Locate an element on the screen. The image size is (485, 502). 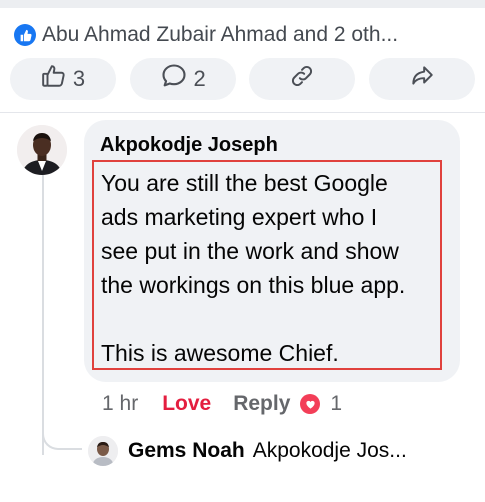
thumbs-up-icon is located at coordinates (54, 79).